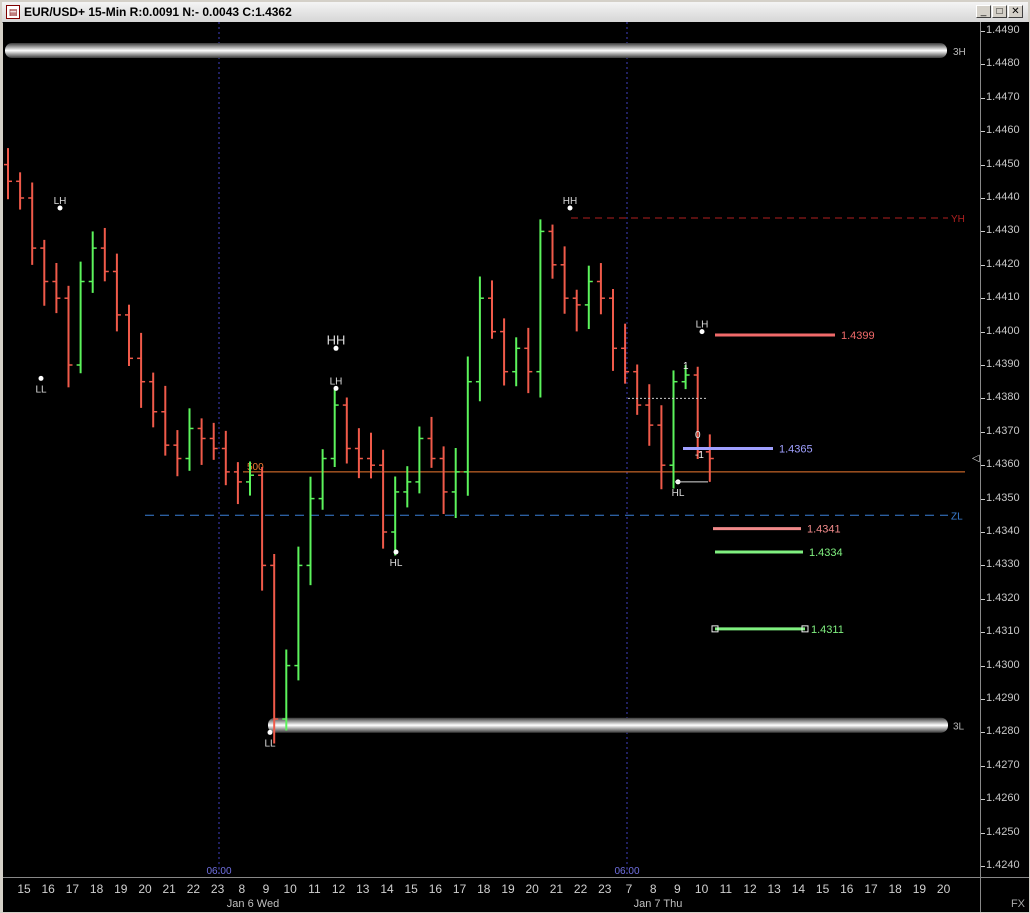 The image size is (1030, 913). What do you see at coordinates (41, 389) in the screenshot?
I see `swing-label-1: LL` at bounding box center [41, 389].